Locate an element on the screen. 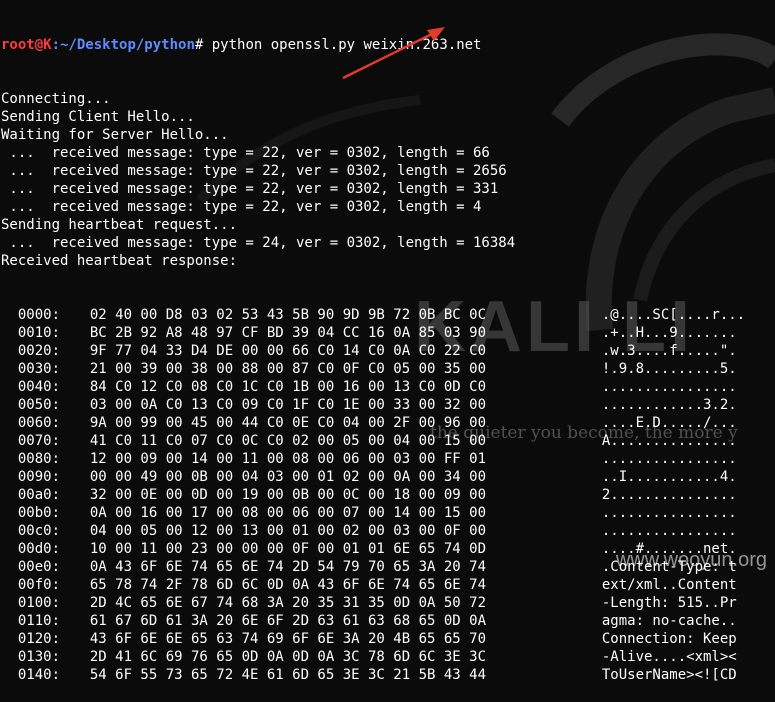 The image size is (775, 702). hex-offset: 0010: is located at coordinates (39, 333).